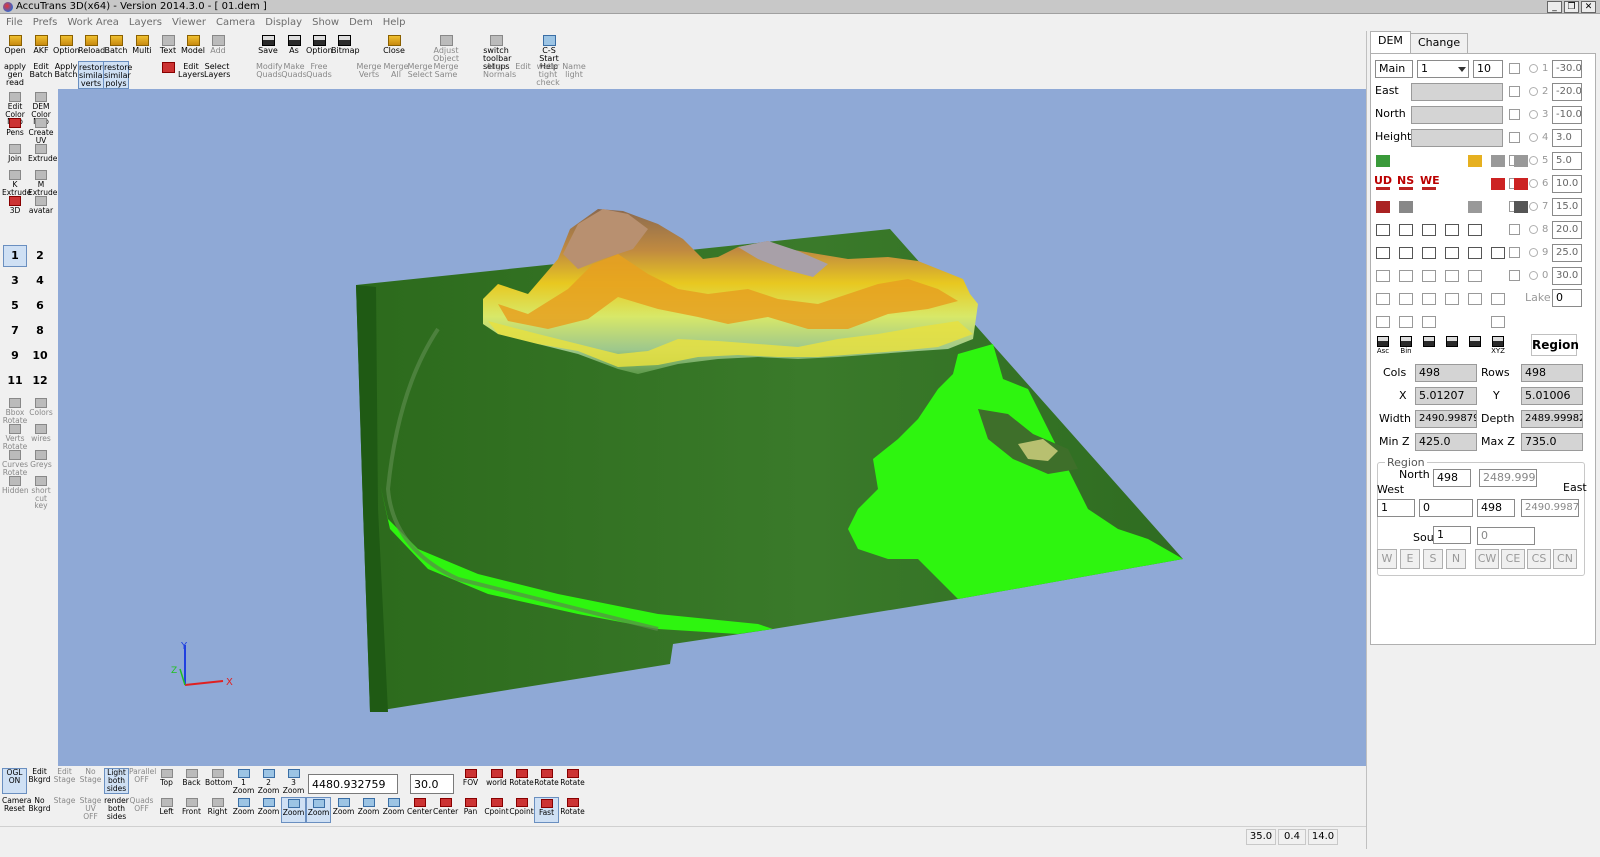 Image resolution: width=1600 pixels, height=857 pixels. What do you see at coordinates (1383, 207) in the screenshot?
I see `terrain-icon` at bounding box center [1383, 207].